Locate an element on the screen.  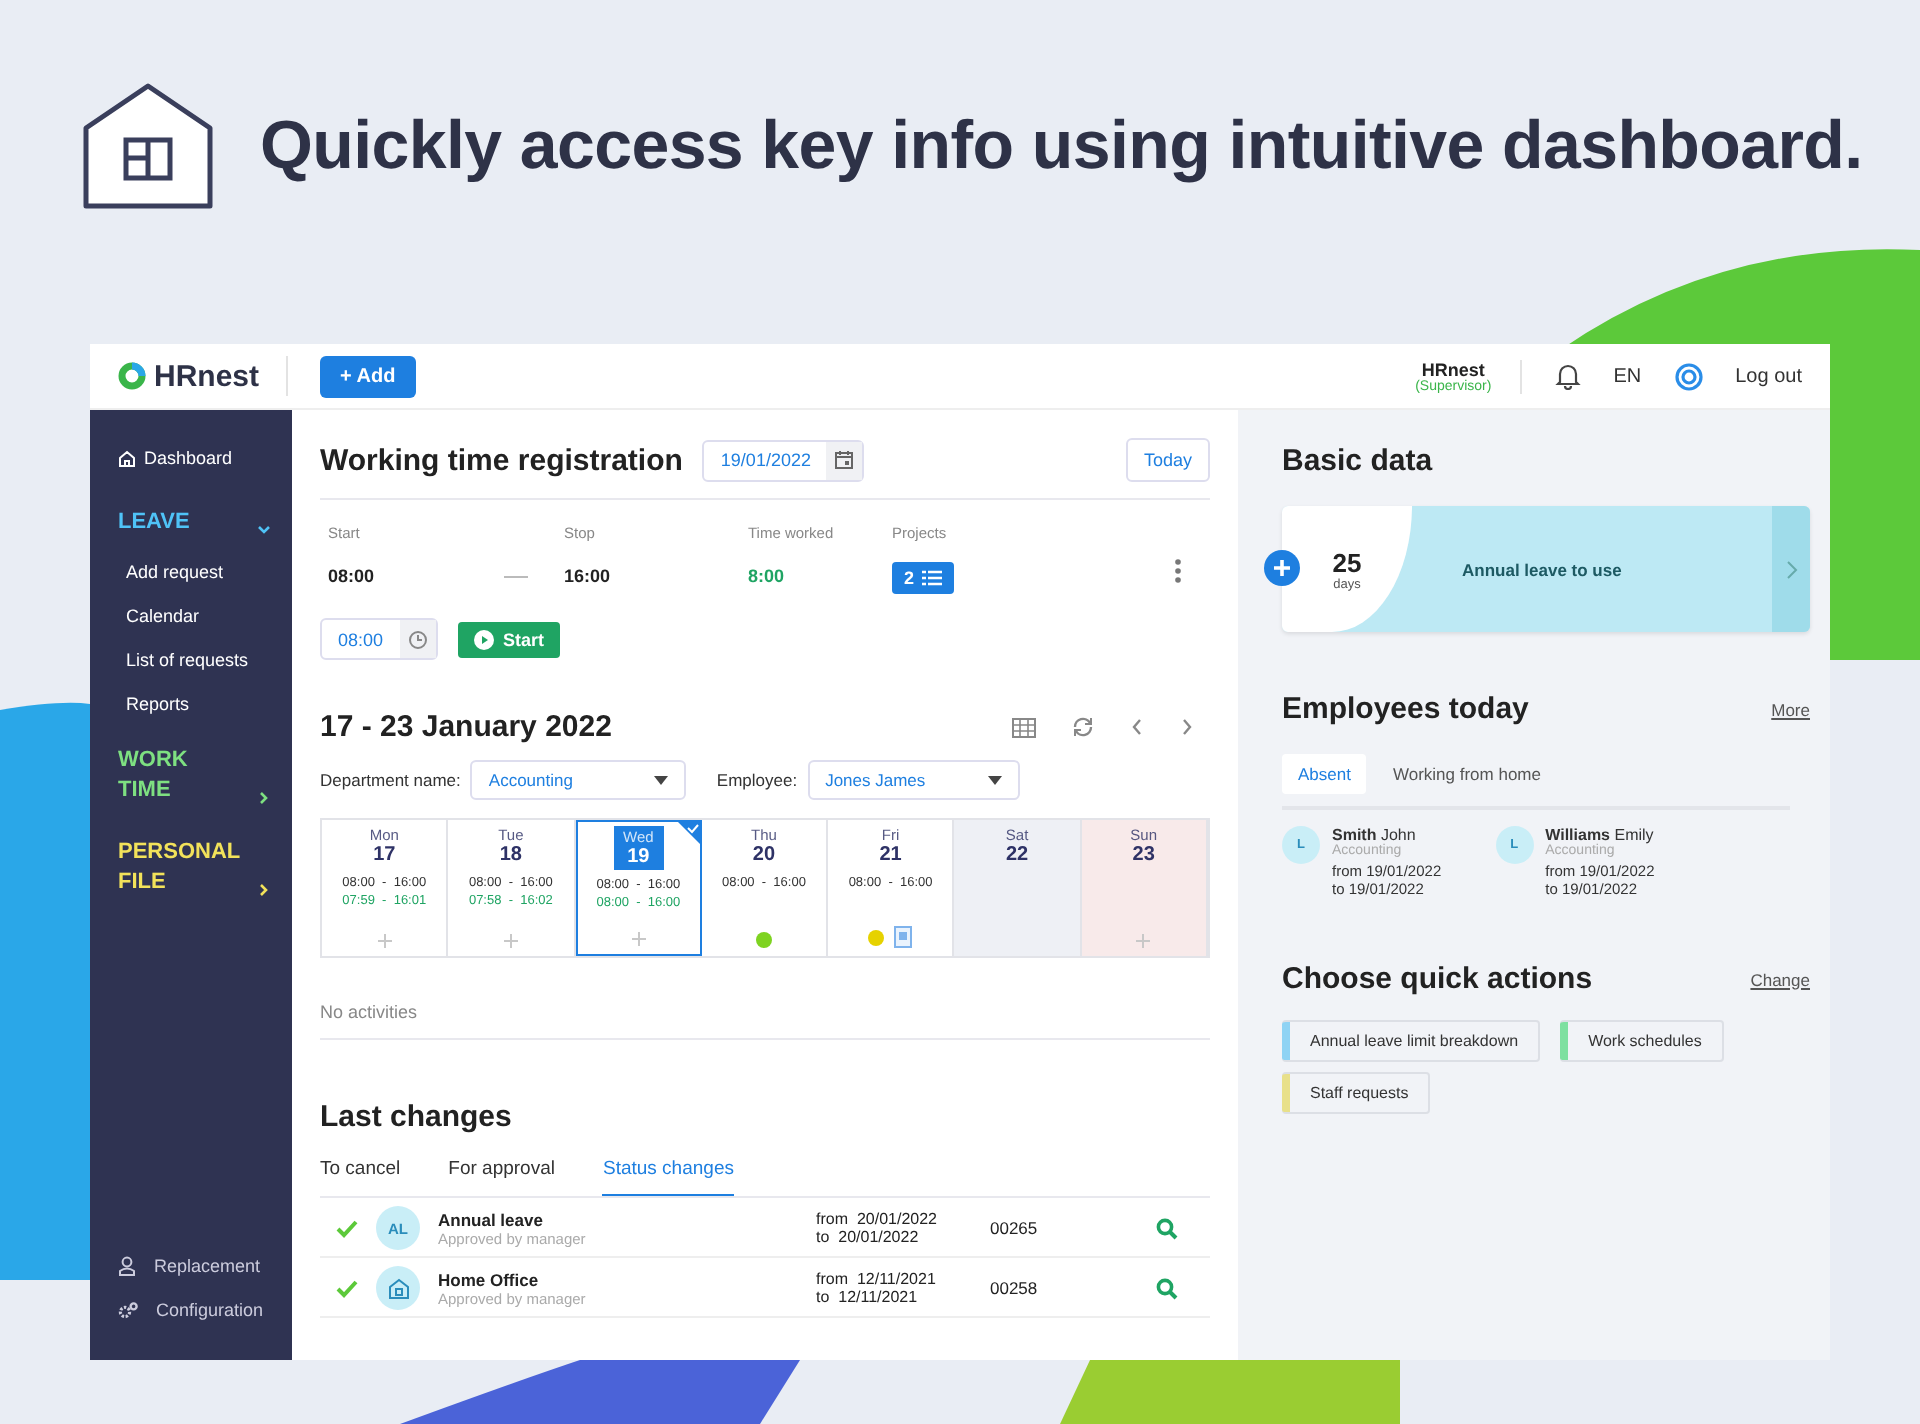
quick-action-button: Work schedules is located at coordinates (1642, 1041).